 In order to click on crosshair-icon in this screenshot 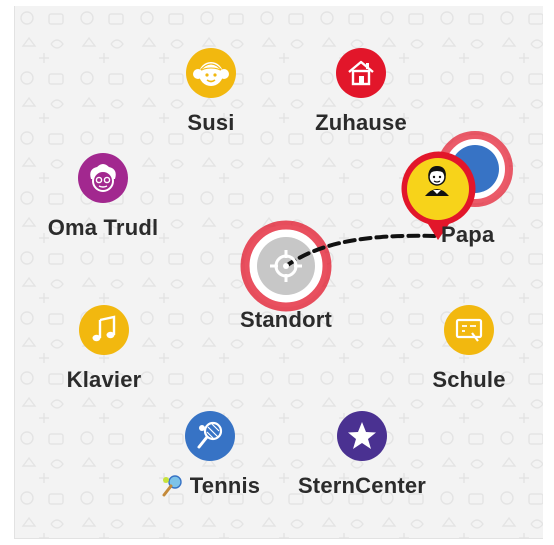, I will do `click(286, 266)`.